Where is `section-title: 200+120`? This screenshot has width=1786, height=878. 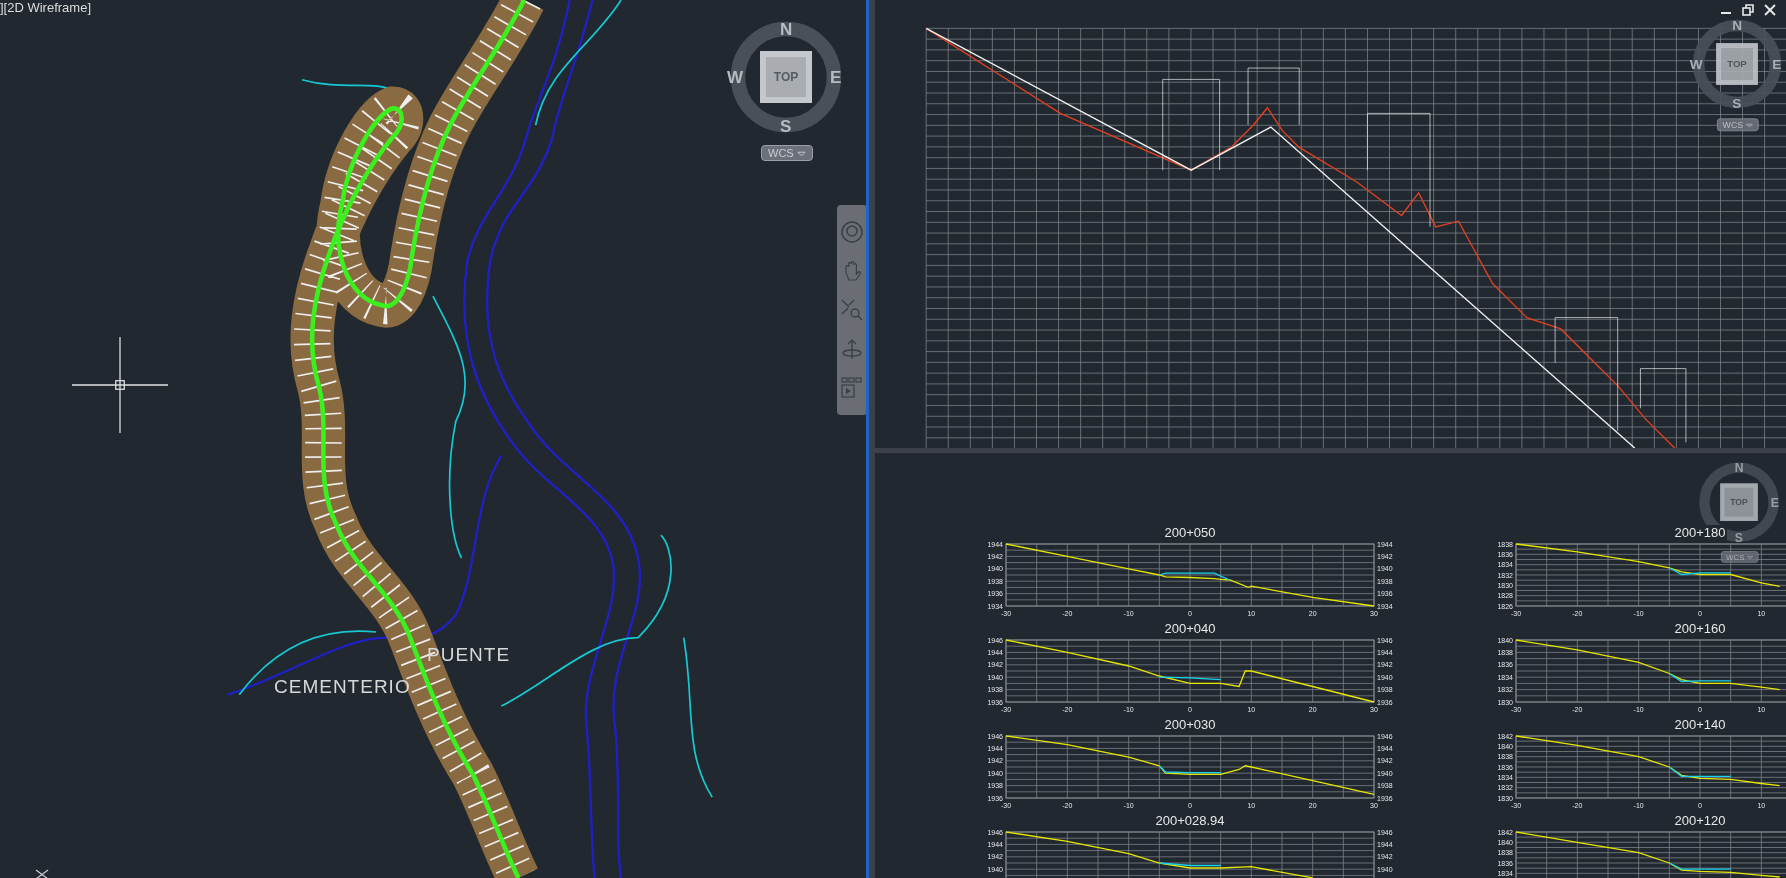 section-title: 200+120 is located at coordinates (1700, 820).